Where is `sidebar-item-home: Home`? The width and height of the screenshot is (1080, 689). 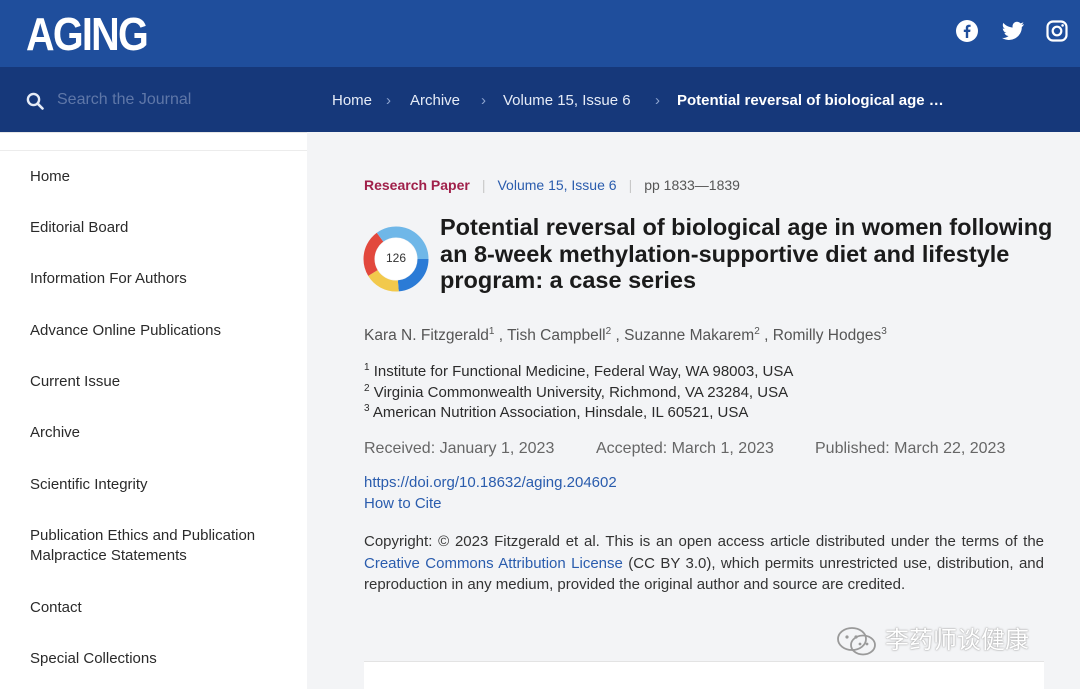
sidebar-item-home: Home is located at coordinates (160, 177).